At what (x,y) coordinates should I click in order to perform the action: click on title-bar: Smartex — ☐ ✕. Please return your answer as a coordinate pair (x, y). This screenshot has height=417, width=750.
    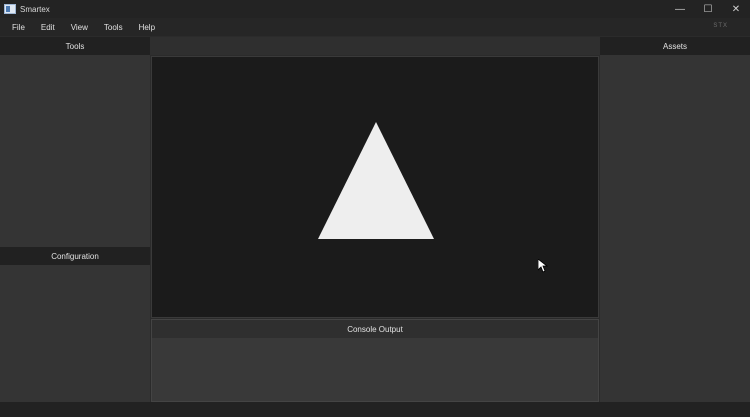
    Looking at the image, I should click on (375, 9).